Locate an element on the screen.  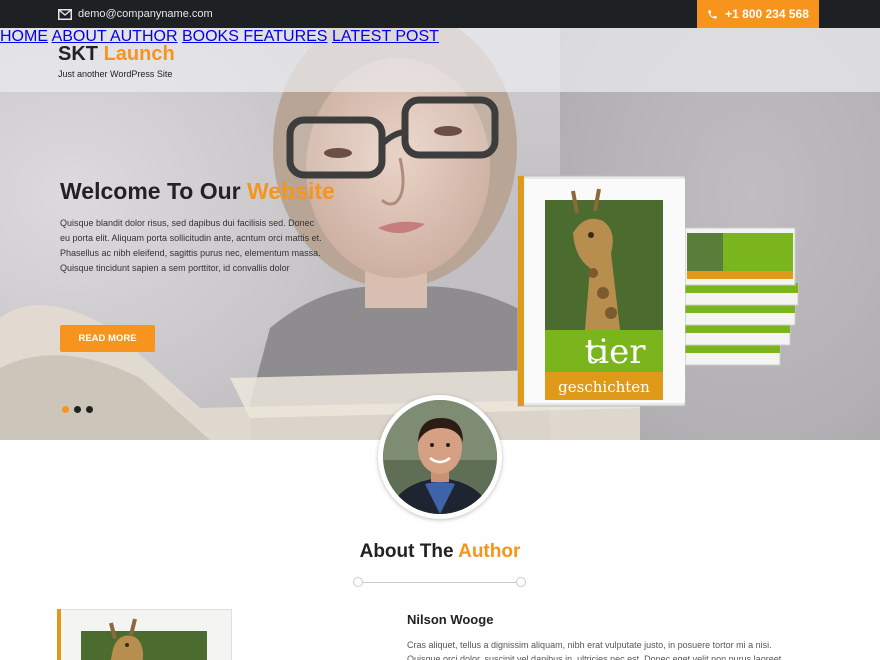
contact-phone: +1 800 234 568 is located at coordinates (758, 14).